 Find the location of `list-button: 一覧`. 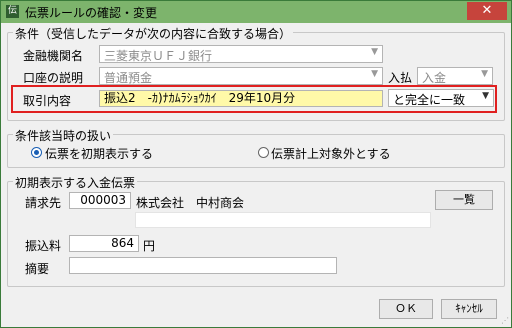

list-button: 一覧 is located at coordinates (464, 200).